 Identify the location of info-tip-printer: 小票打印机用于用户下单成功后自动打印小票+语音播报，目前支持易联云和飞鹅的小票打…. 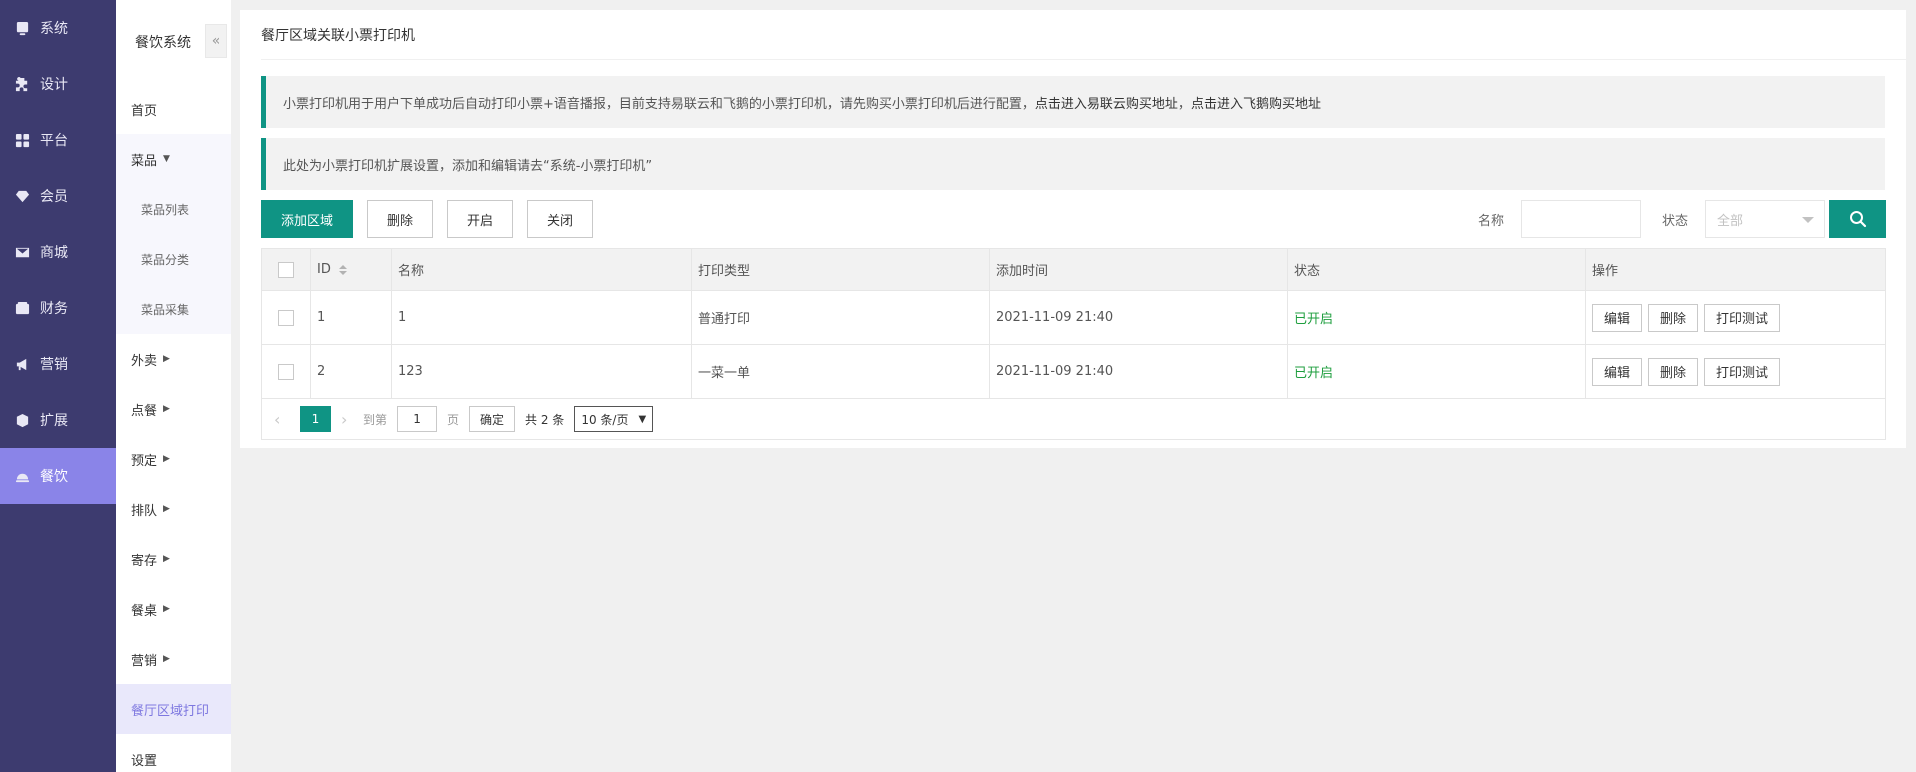
(1073, 102).